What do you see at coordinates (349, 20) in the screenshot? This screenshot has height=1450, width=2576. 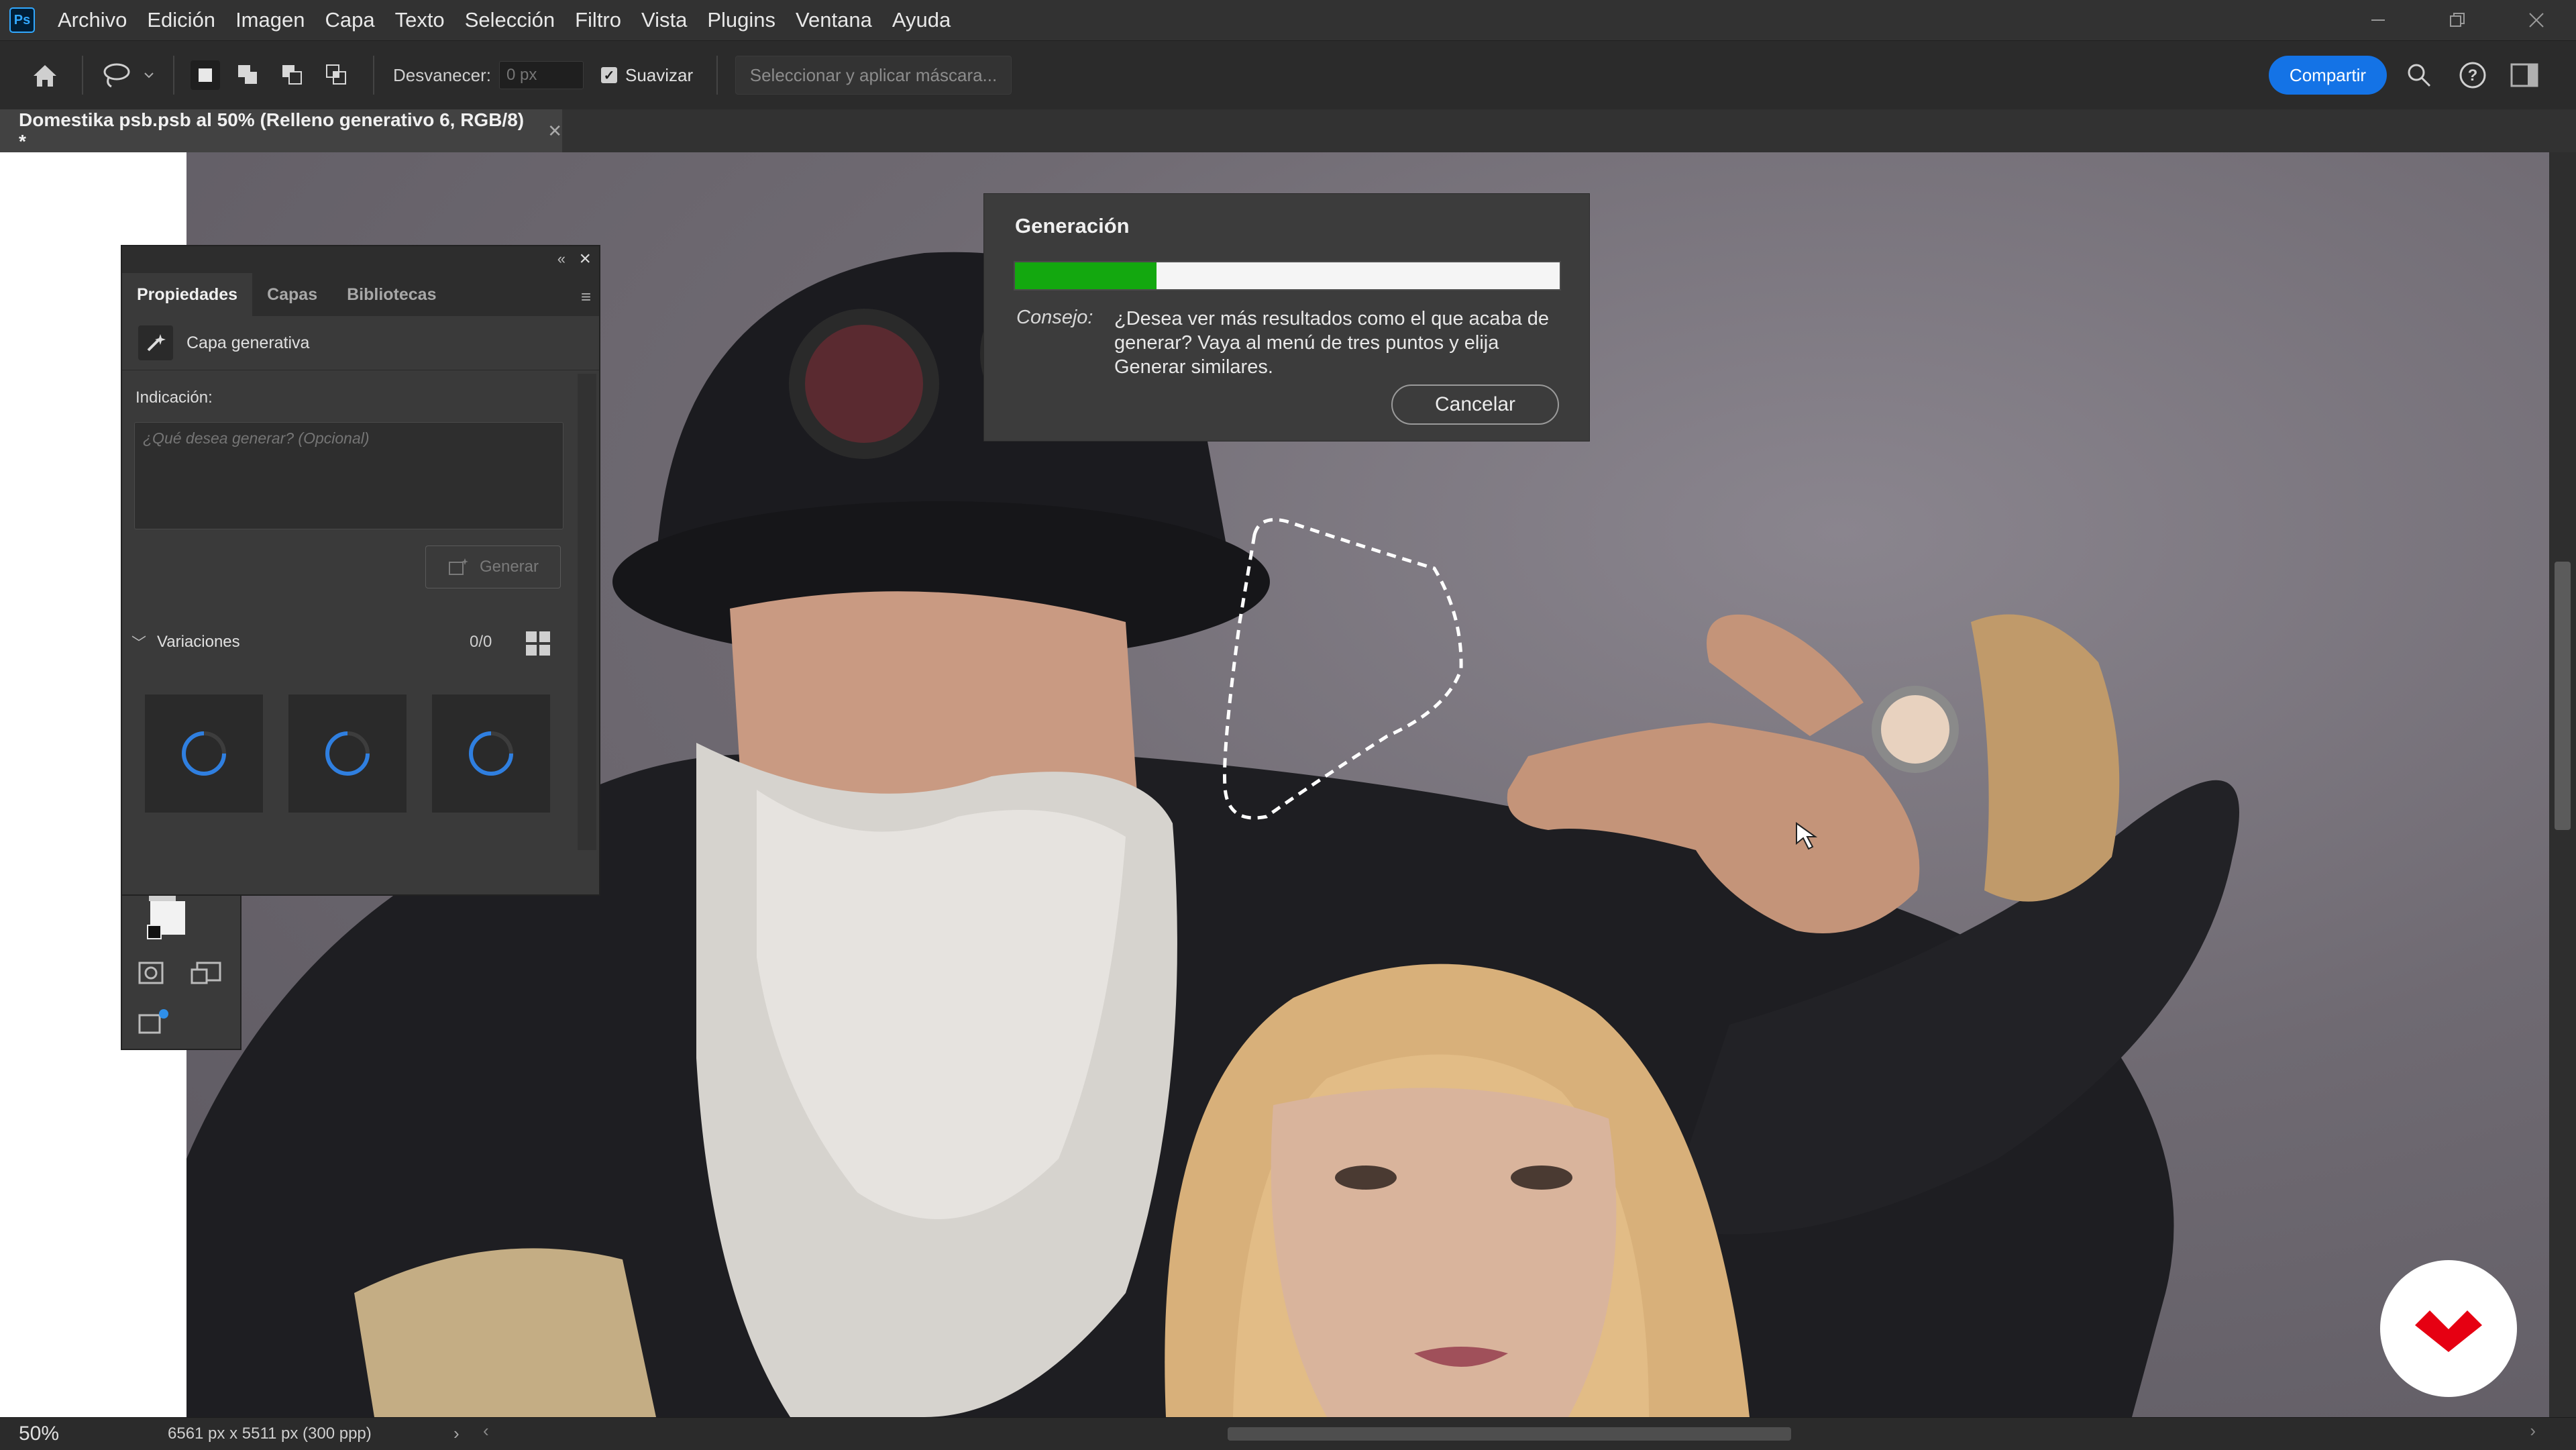 I see `menu-capa: Capa` at bounding box center [349, 20].